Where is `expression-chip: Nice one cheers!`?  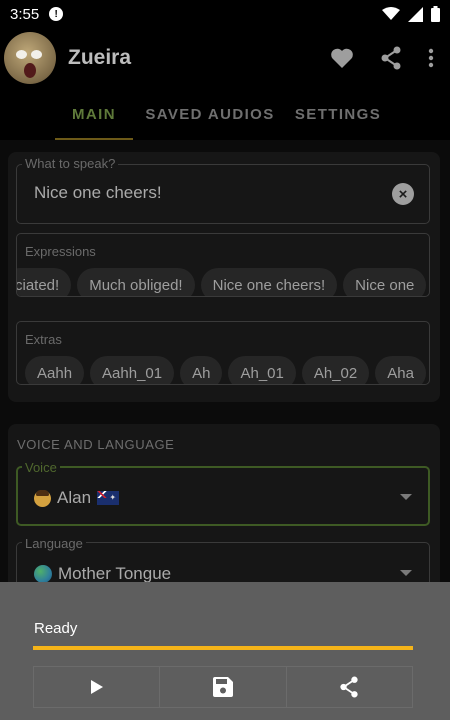
expression-chip: Nice one cheers! is located at coordinates (269, 282).